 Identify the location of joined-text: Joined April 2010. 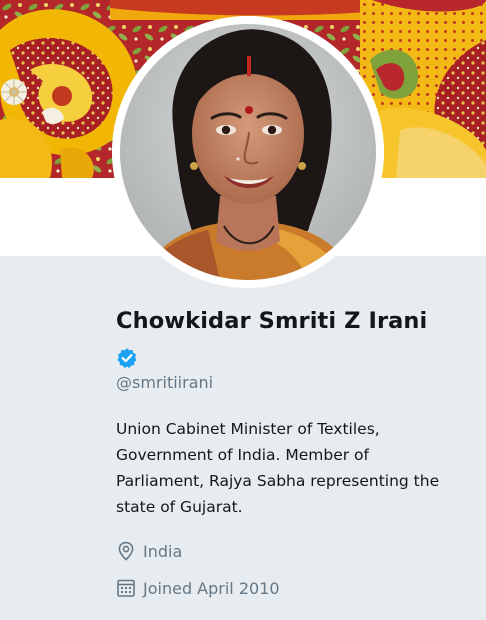
(211, 588).